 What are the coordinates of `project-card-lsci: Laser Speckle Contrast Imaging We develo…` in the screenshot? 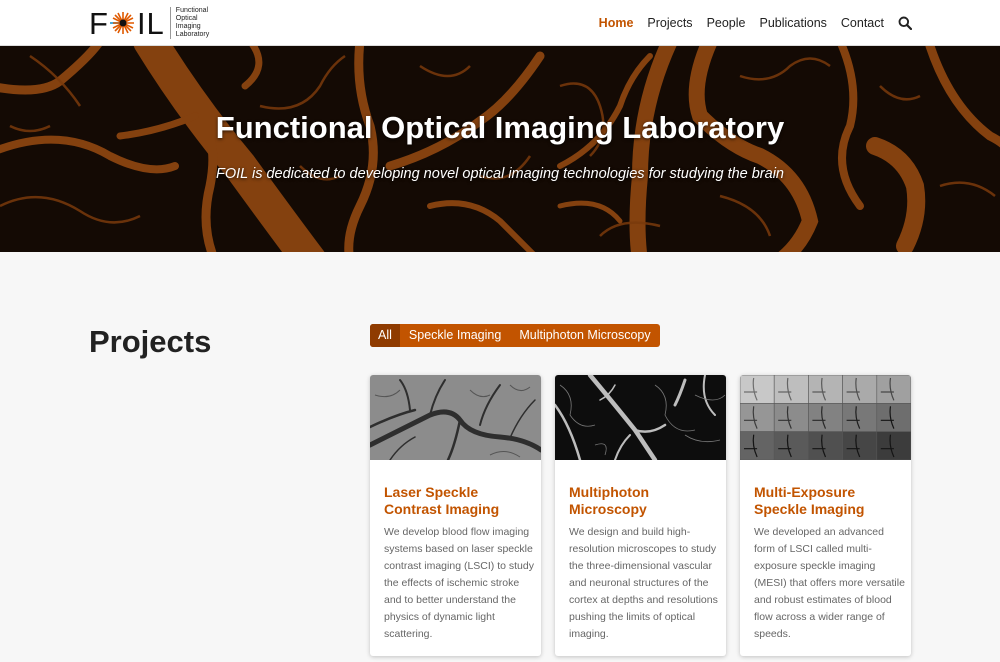 It's located at (455, 515).